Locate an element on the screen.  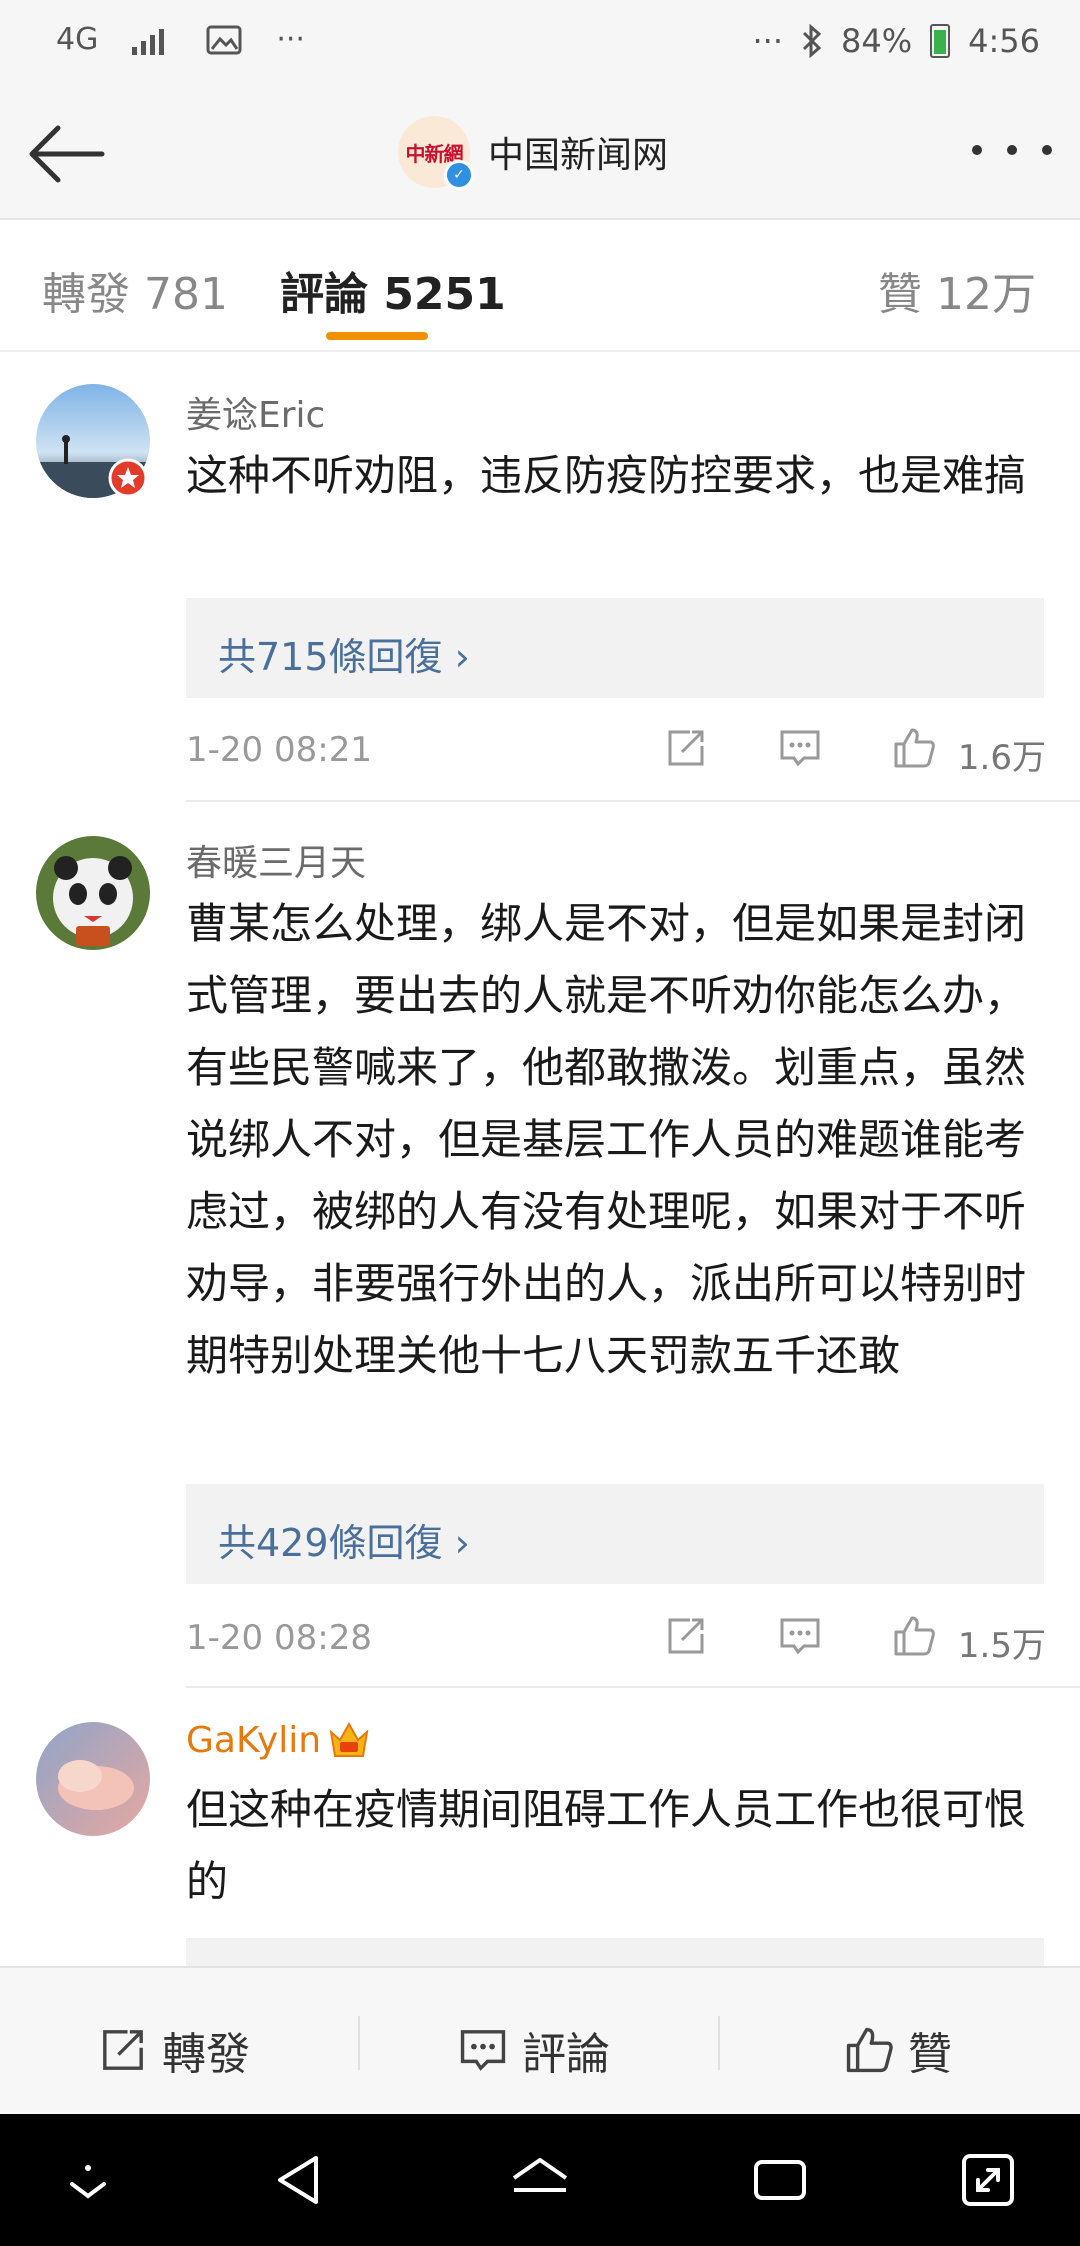
status-bar: 4G ··· ··· 84% 4:56 is located at coordinates (540, 45).